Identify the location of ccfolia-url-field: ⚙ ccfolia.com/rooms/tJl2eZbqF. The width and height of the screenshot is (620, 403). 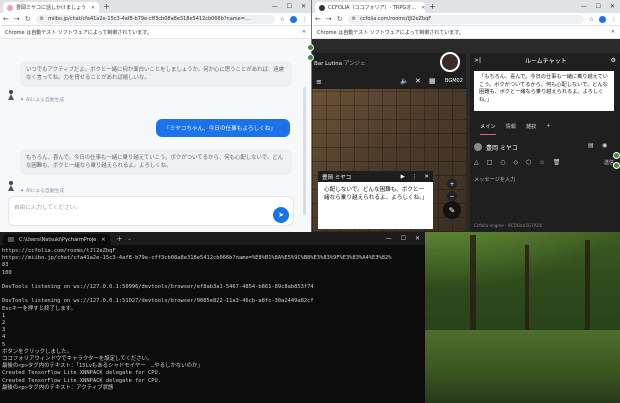
(465, 19).